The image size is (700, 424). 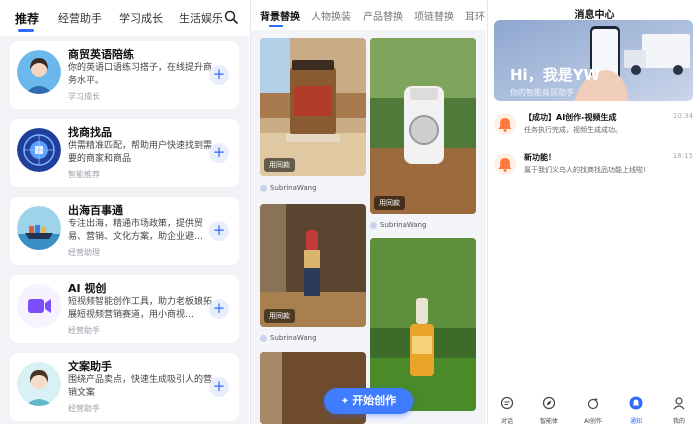 I want to click on nav-label: 我的, so click(x=678, y=421).